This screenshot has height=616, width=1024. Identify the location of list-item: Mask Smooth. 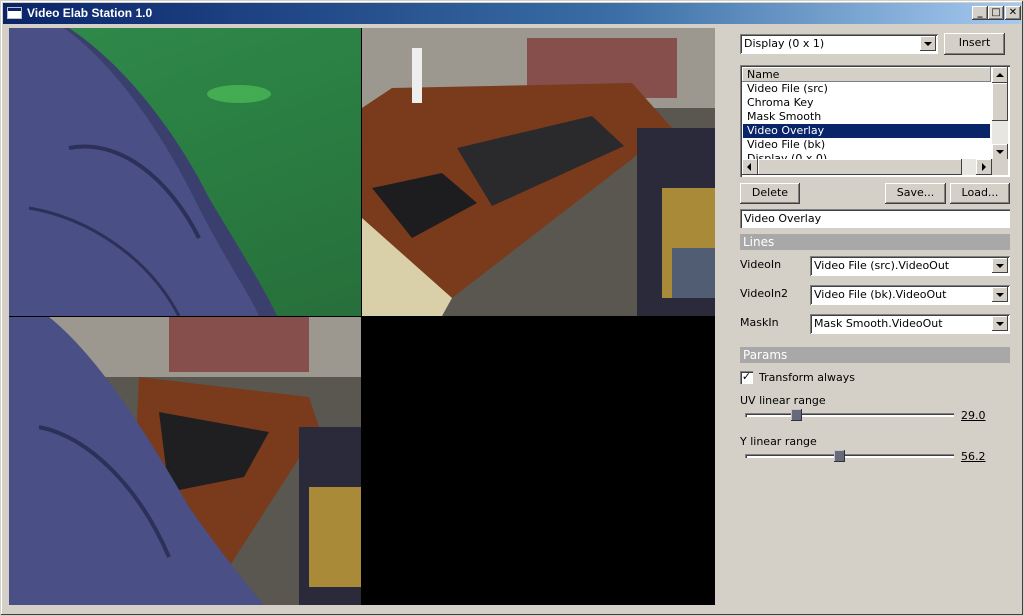
(866, 117).